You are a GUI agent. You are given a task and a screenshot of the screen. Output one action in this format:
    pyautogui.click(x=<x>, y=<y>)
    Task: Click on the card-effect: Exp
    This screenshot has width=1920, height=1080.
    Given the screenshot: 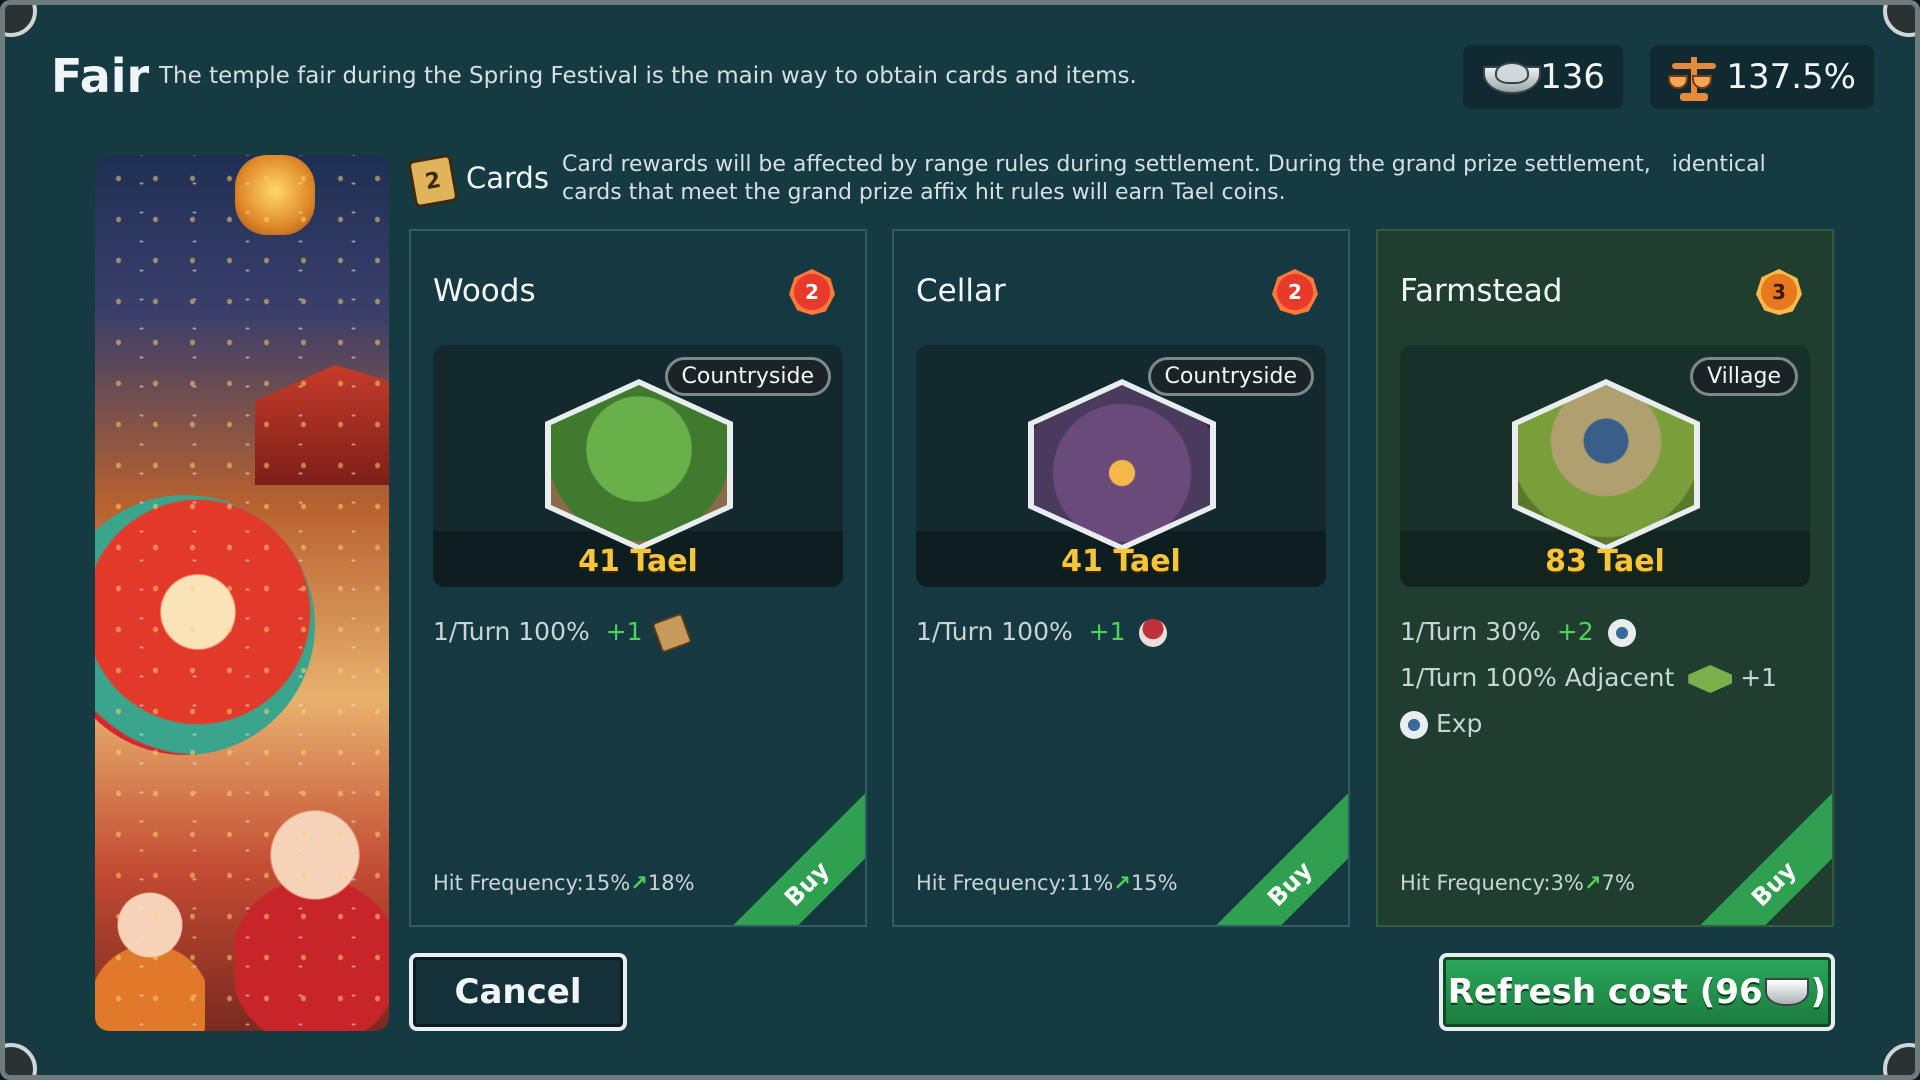 What is the action you would take?
    pyautogui.click(x=1441, y=724)
    